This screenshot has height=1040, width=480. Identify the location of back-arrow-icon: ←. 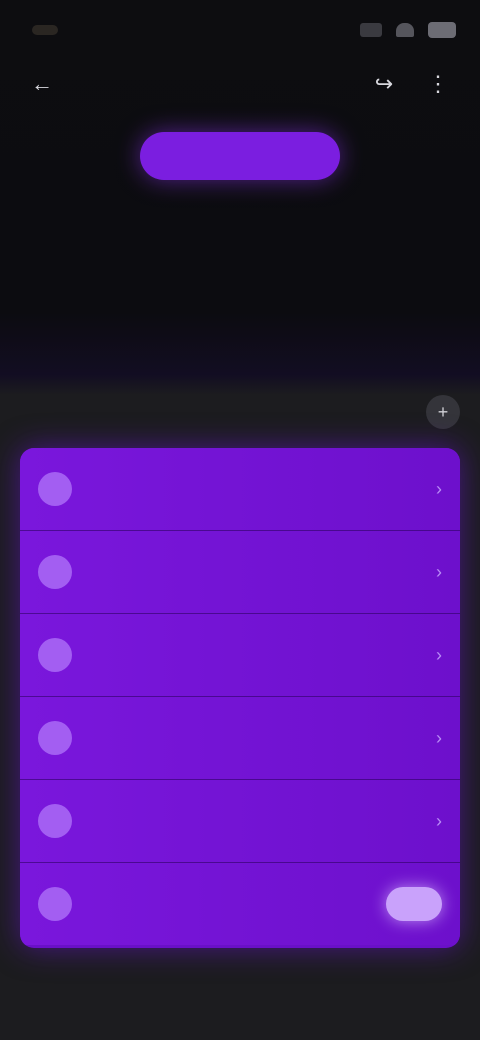
(42, 83).